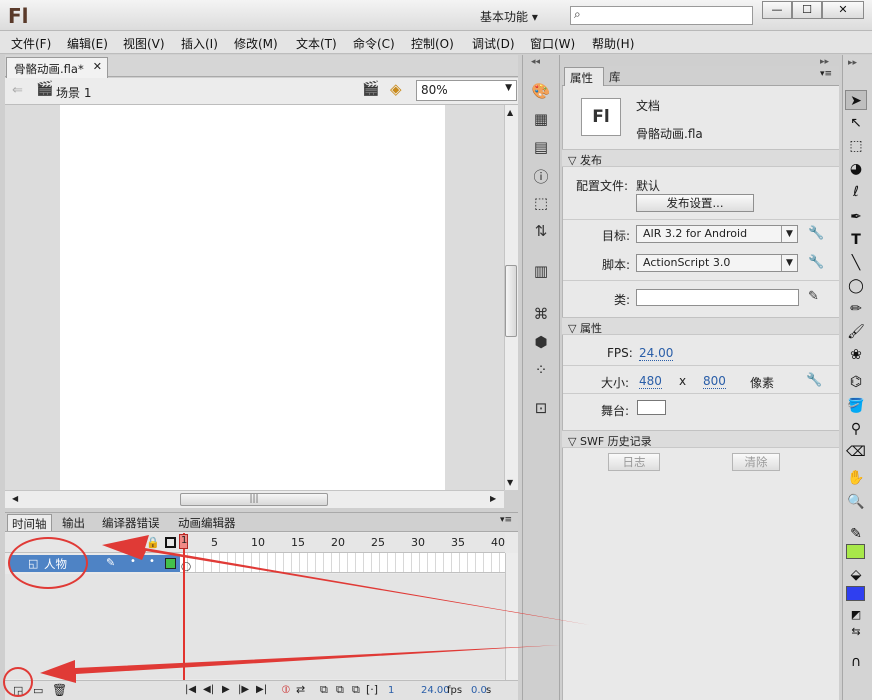  I want to click on annotation-arrow-lower, so click(300, 664).